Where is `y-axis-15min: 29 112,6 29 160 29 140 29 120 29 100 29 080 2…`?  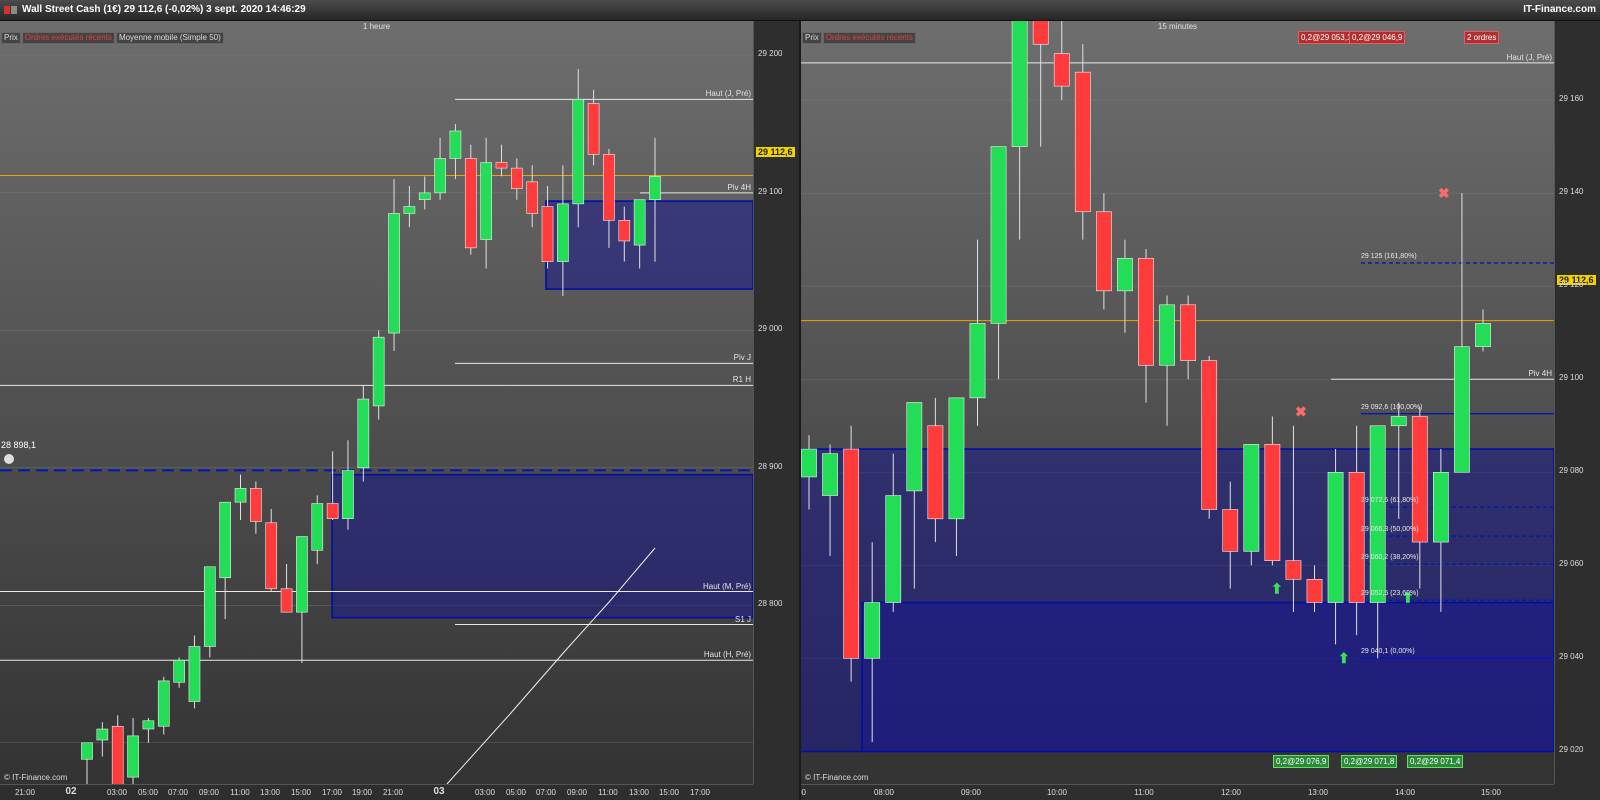 y-axis-15min: 29 112,6 29 160 29 140 29 120 29 100 29 080 2… is located at coordinates (1577, 402).